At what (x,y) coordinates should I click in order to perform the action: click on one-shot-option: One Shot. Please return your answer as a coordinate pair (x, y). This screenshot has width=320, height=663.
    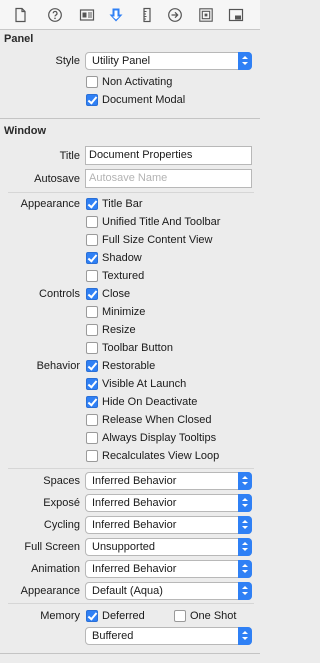
    Looking at the image, I should click on (205, 616).